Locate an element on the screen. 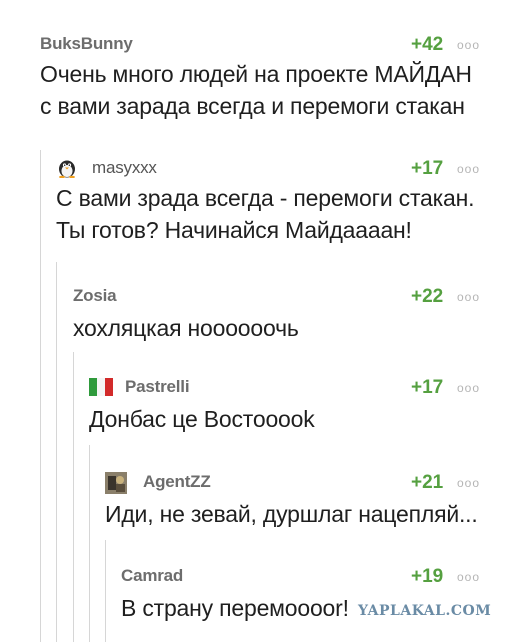 The height and width of the screenshot is (642, 526). comment-text-line: с вами зарада всегда и перемоги стакан is located at coordinates (252, 106).